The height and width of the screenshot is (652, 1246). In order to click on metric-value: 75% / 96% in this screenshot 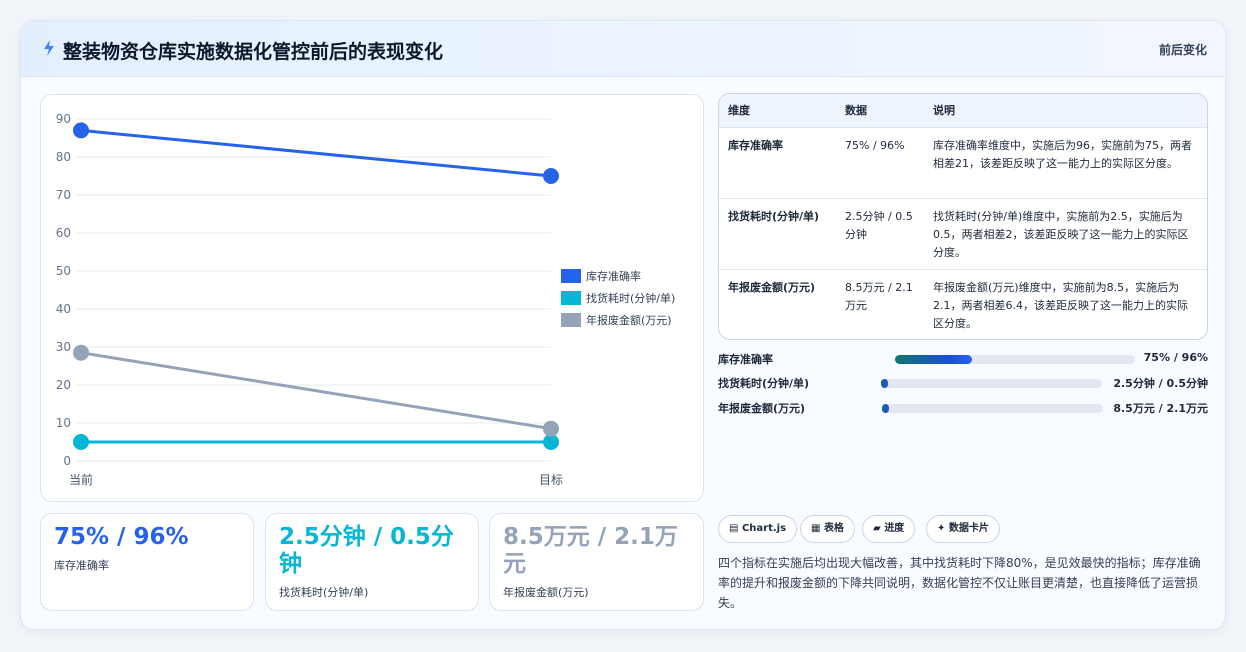, I will do `click(121, 537)`.